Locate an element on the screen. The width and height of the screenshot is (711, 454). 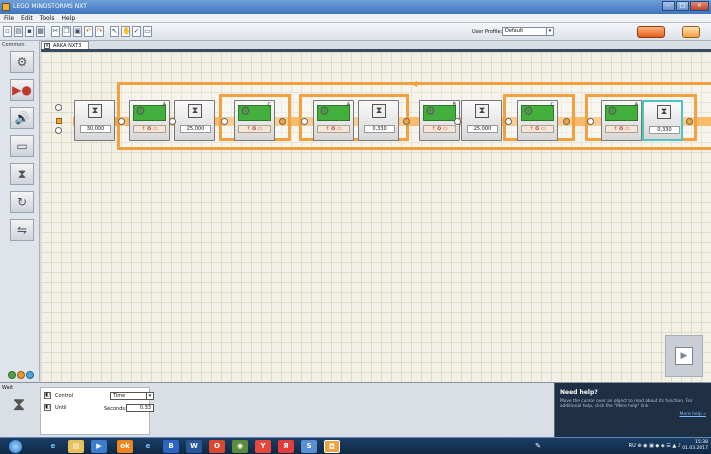
pen-icon: ✎ is located at coordinates (538, 446).